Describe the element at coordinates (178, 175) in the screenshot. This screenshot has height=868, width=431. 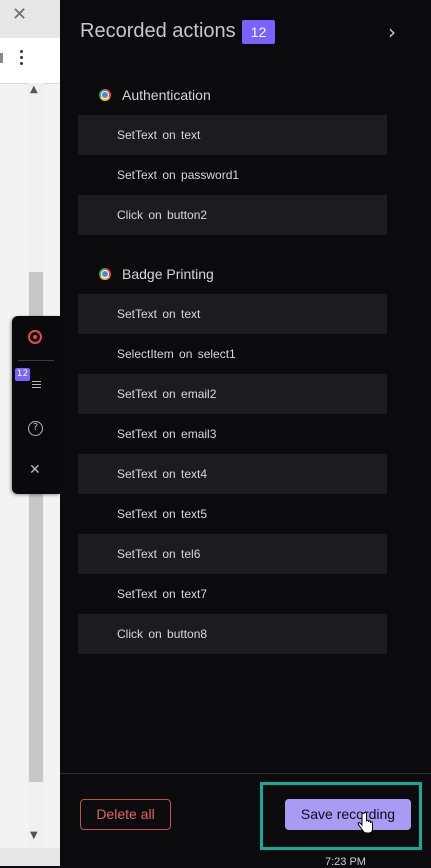
I see `action-label: SetText on password1` at that location.